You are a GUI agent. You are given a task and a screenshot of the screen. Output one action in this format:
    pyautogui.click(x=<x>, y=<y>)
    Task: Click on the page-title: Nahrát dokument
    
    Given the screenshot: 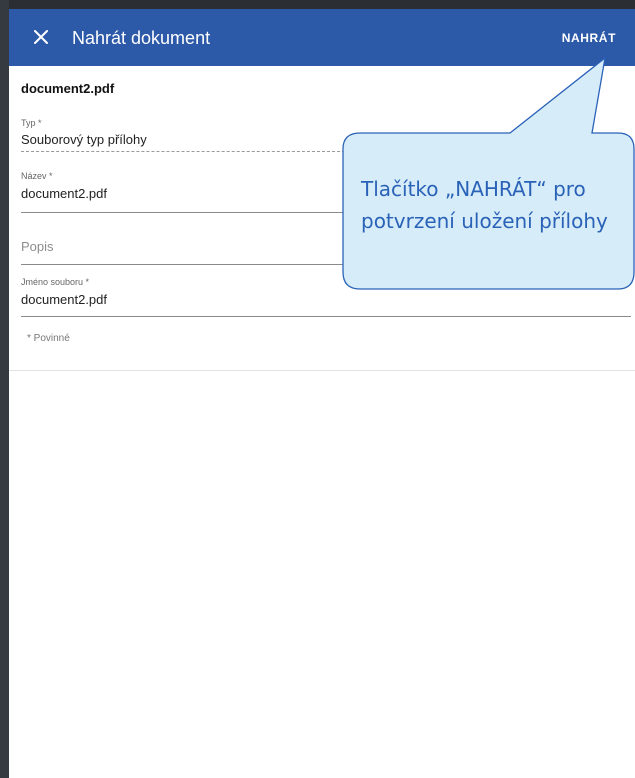 What is the action you would take?
    pyautogui.click(x=141, y=38)
    